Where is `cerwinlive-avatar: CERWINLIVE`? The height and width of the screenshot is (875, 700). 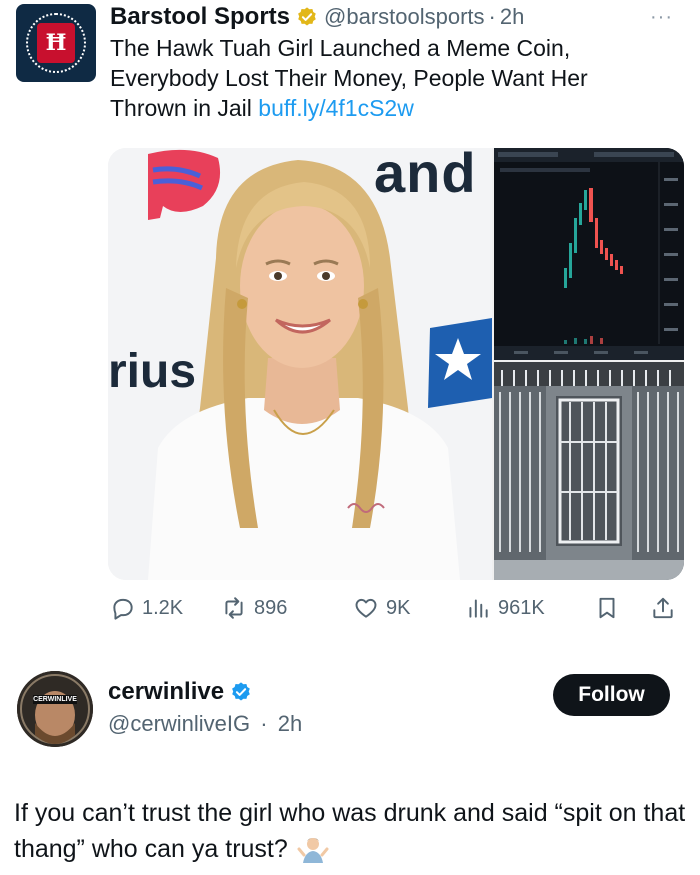 cerwinlive-avatar: CERWINLIVE is located at coordinates (55, 709).